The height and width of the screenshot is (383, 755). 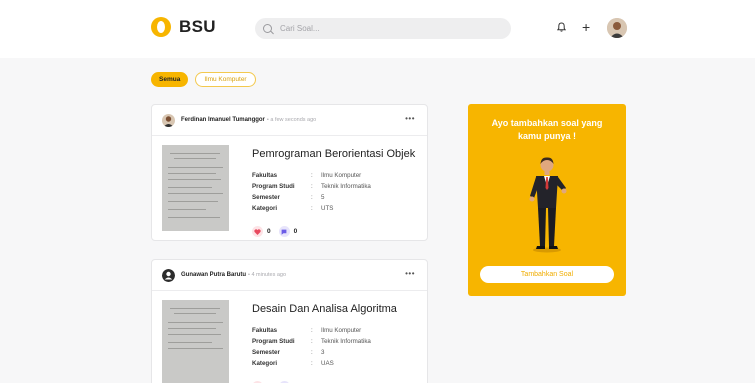 What do you see at coordinates (223, 120) in the screenshot?
I see `author-name: Ferdinan Imanuel Tumanggor` at bounding box center [223, 120].